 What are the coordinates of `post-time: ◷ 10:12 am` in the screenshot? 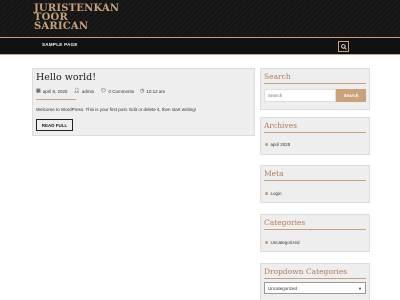 It's located at (152, 91).